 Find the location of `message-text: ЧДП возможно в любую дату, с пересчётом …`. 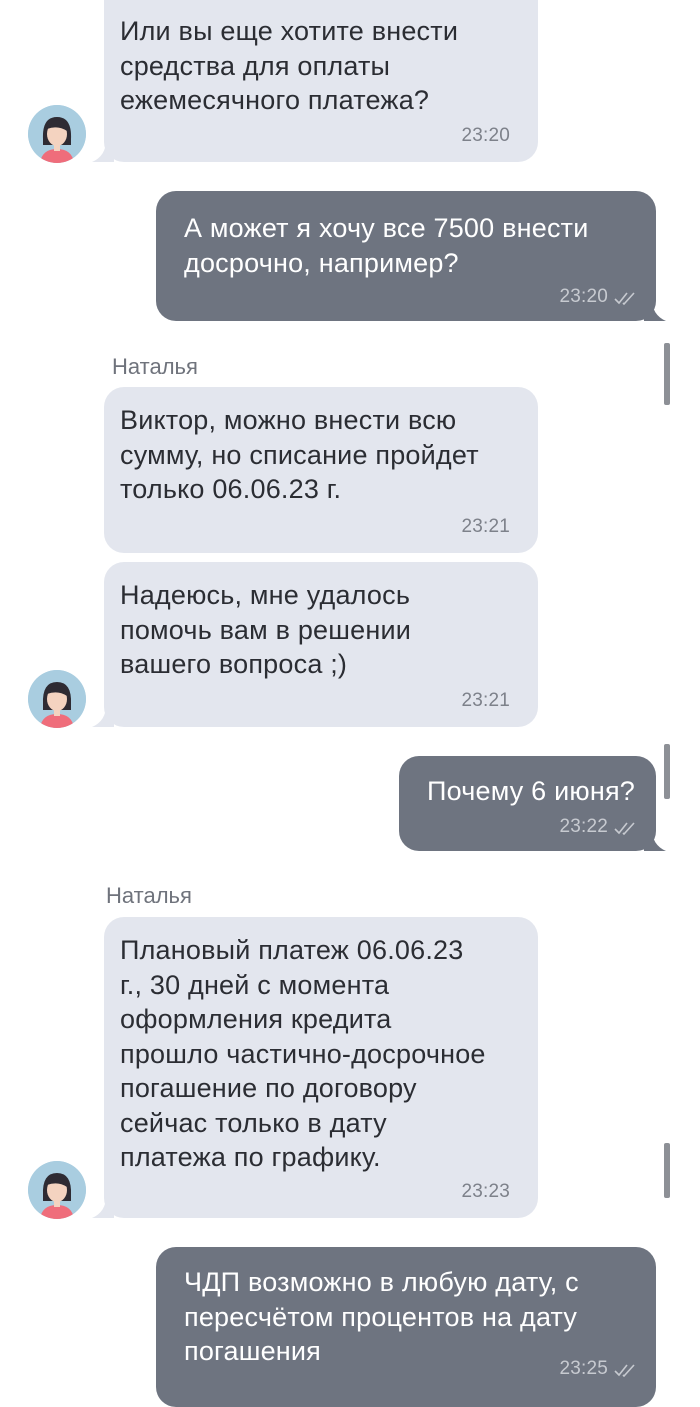

message-text: ЧДП возможно в любую дату, с пересчётом … is located at coordinates (381, 1316).